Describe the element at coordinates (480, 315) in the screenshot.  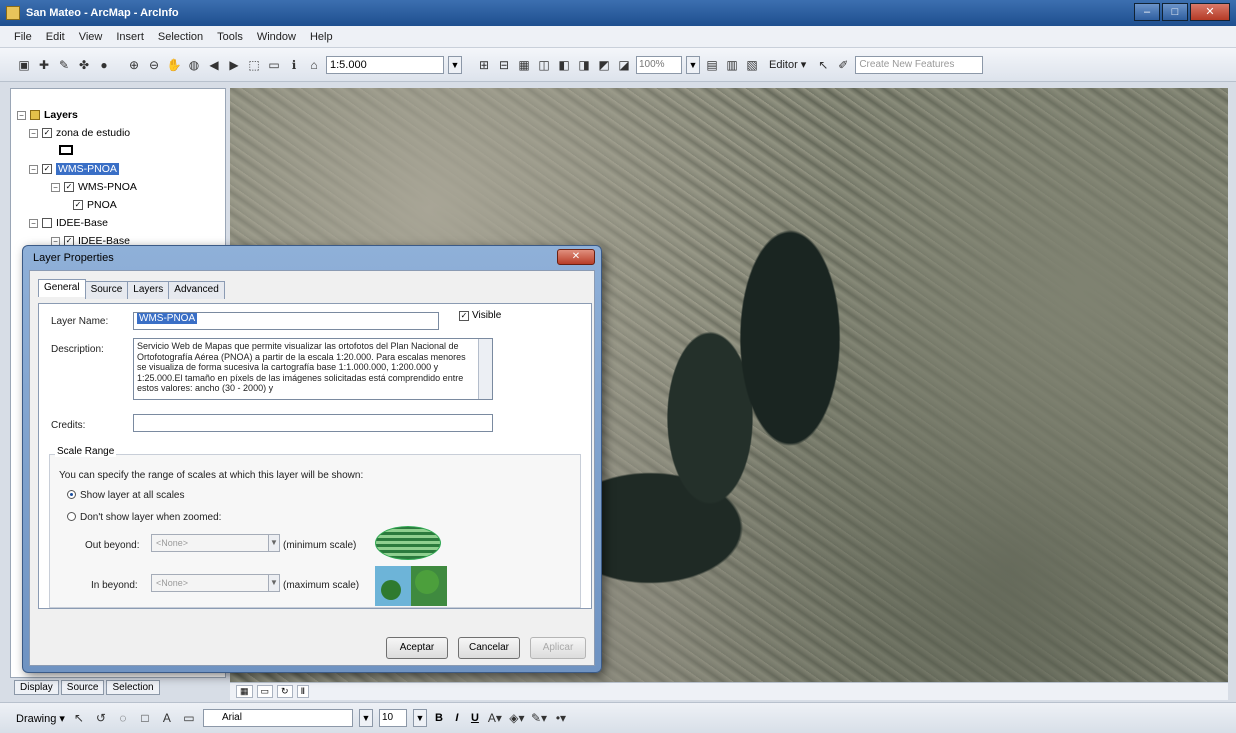
I see `visible-checkbox: ✓ Visible` at that location.